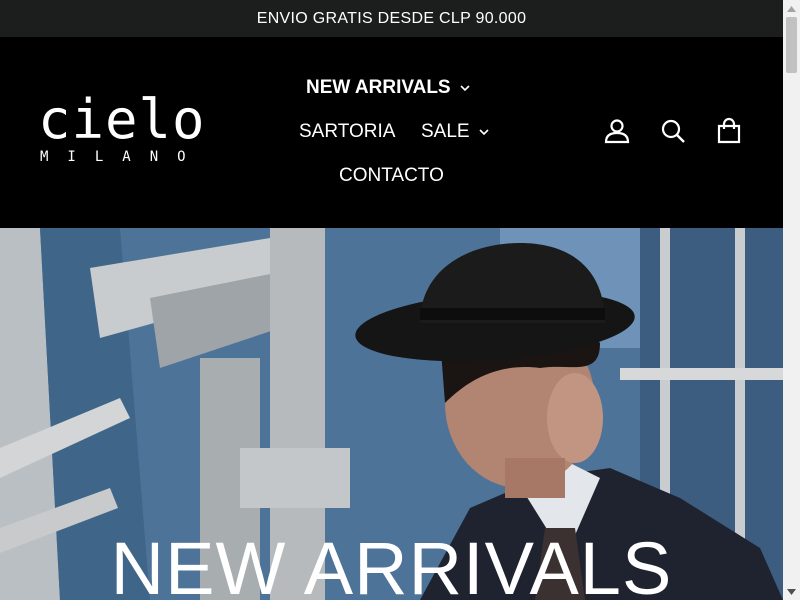  I want to click on nav-item-sartoria: SARTORIA, so click(347, 132).